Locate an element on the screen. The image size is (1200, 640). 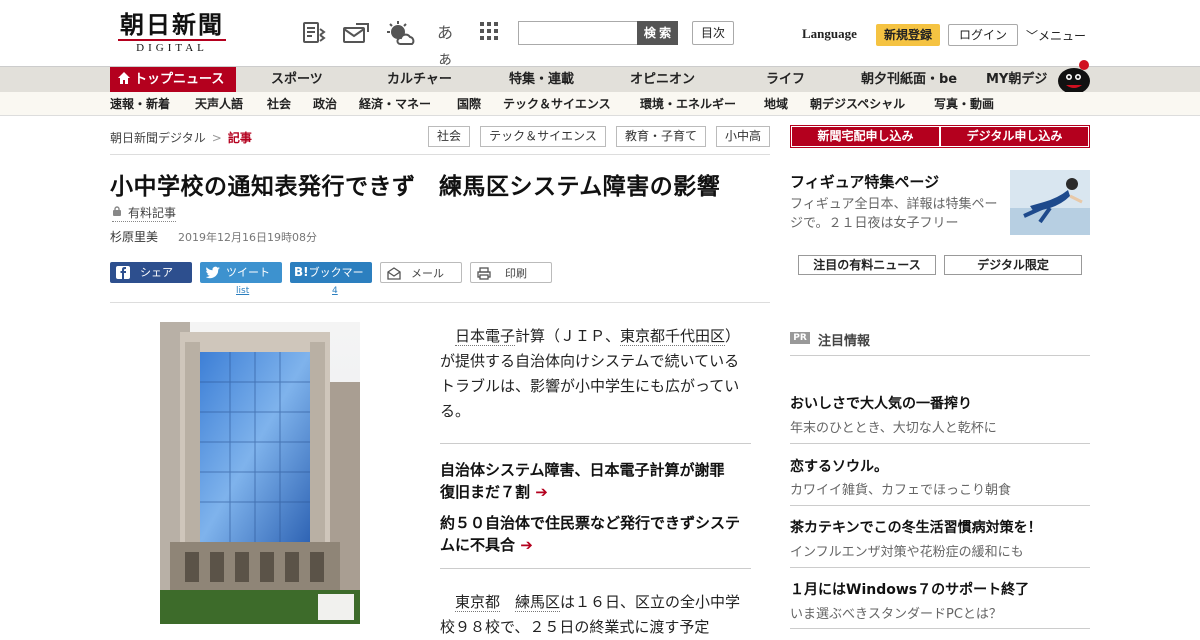
nav-print-edition: 朝夕刊紙面・be is located at coordinates (909, 80).